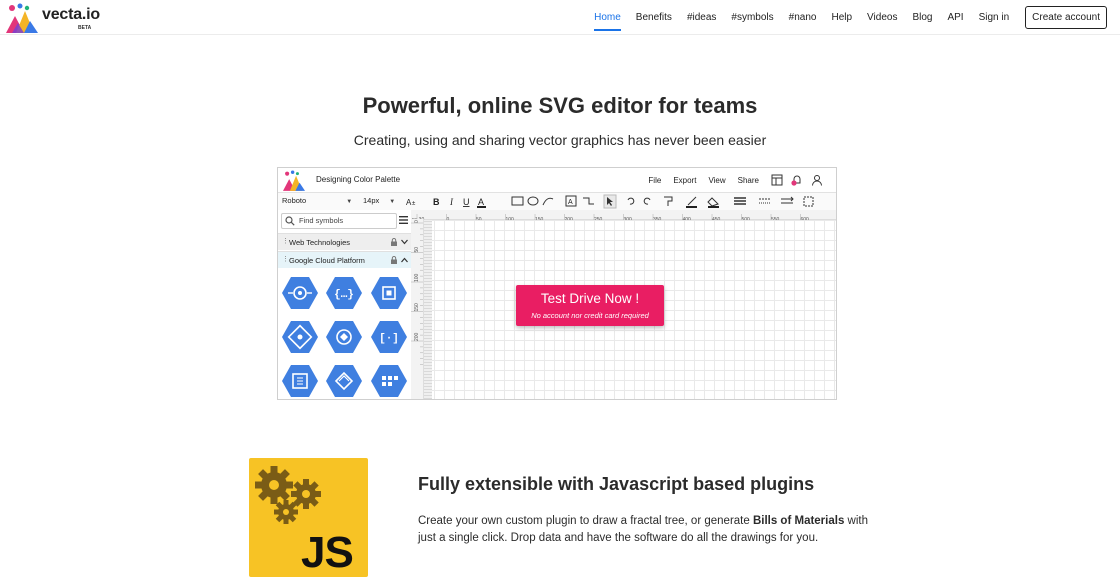  I want to click on gcp-functions-icon: {…}, so click(344, 293).